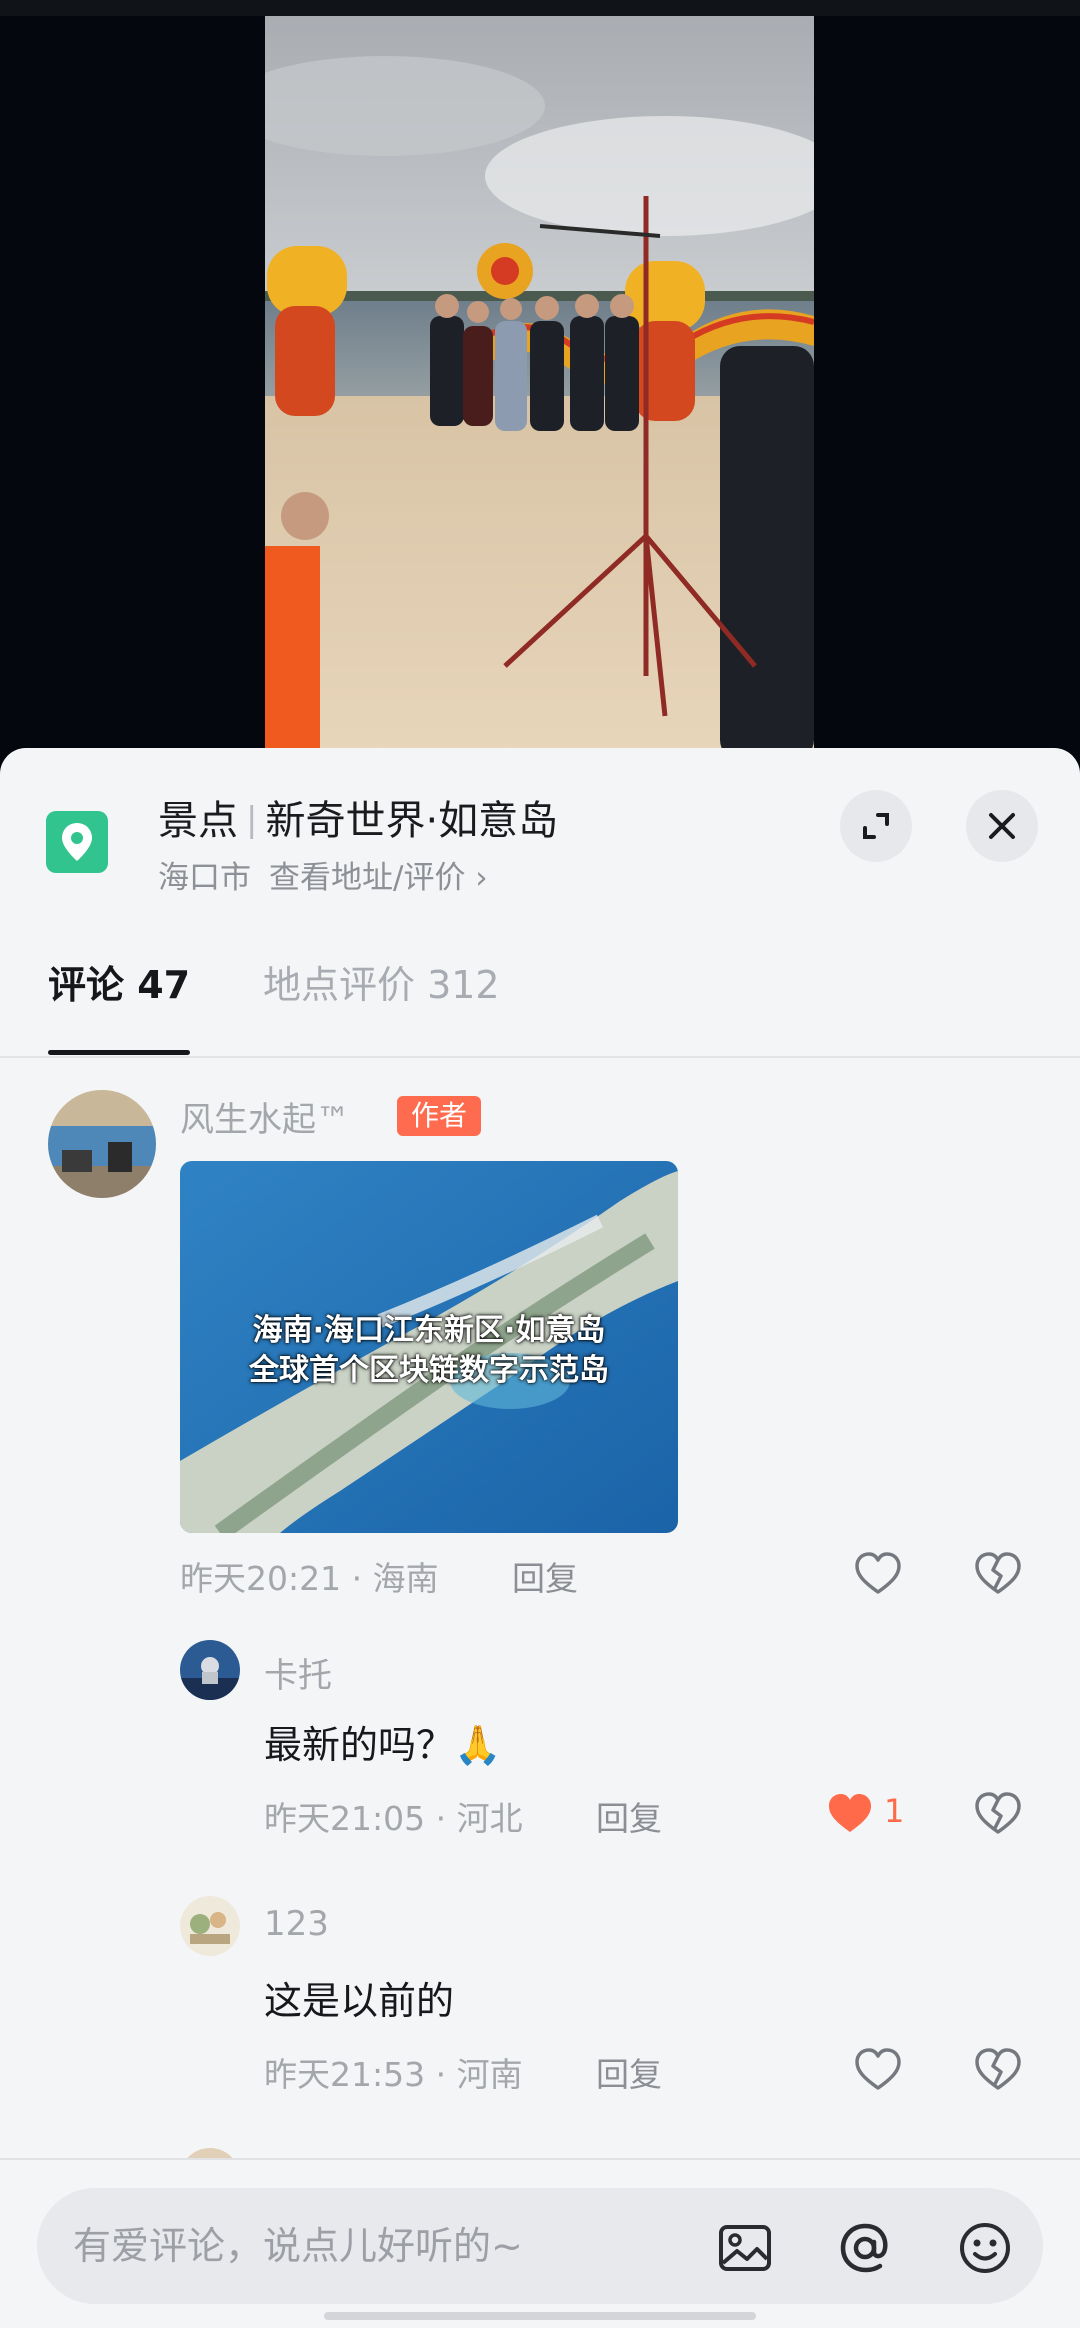 Image resolution: width=1080 pixels, height=2328 pixels. Describe the element at coordinates (309, 1578) in the screenshot. I see `comment-time-region: 昨天20:21 · 海南` at that location.